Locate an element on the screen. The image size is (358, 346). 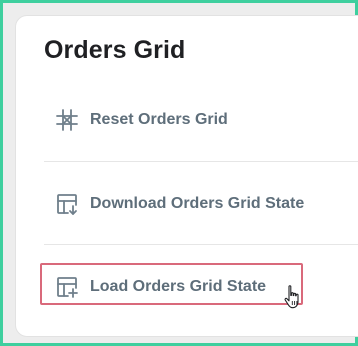
reset-orders-grid-item: Reset Orders Grid is located at coordinates (201, 120).